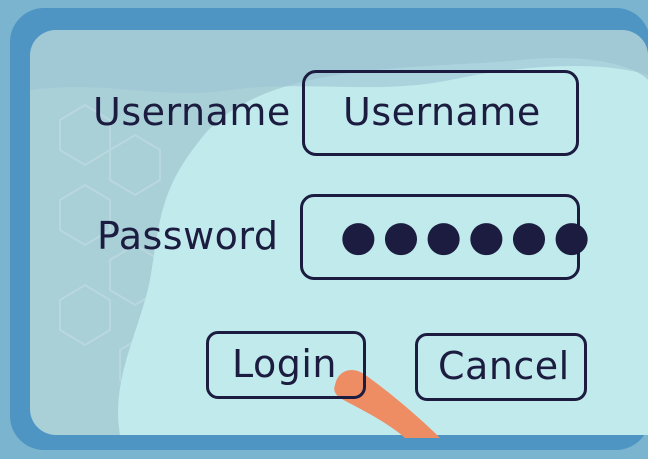 This screenshot has width=648, height=459. Describe the element at coordinates (188, 236) in the screenshot. I see `password-label: Password` at that location.